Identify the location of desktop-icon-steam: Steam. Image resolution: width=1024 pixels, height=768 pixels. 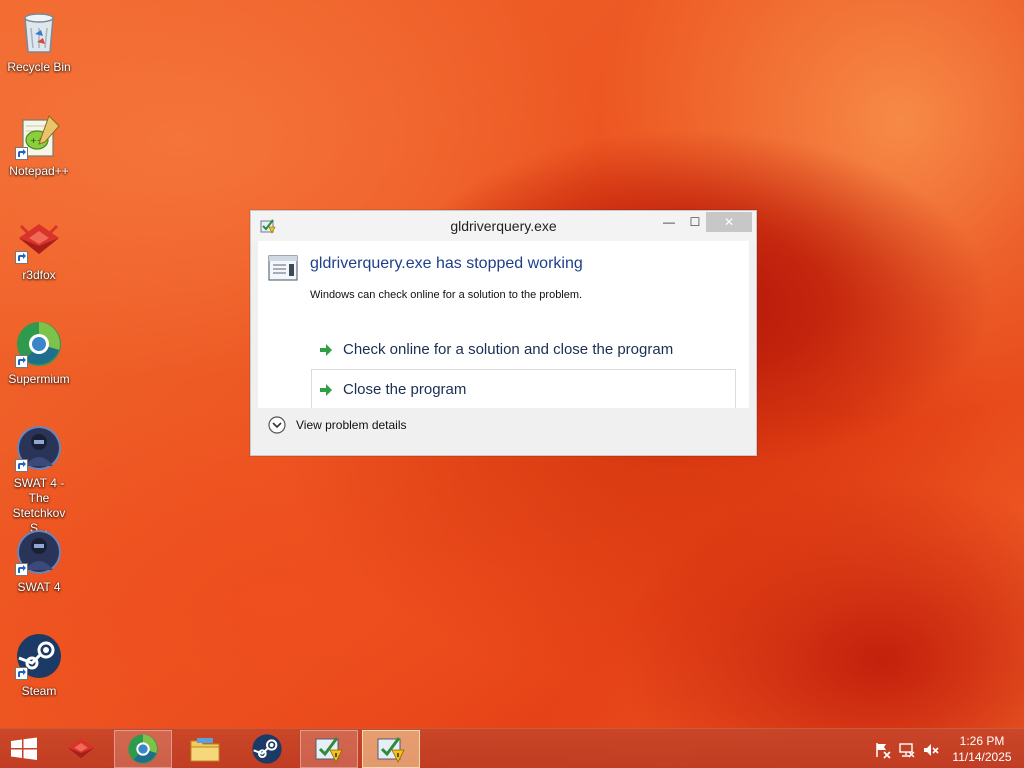
(39, 676).